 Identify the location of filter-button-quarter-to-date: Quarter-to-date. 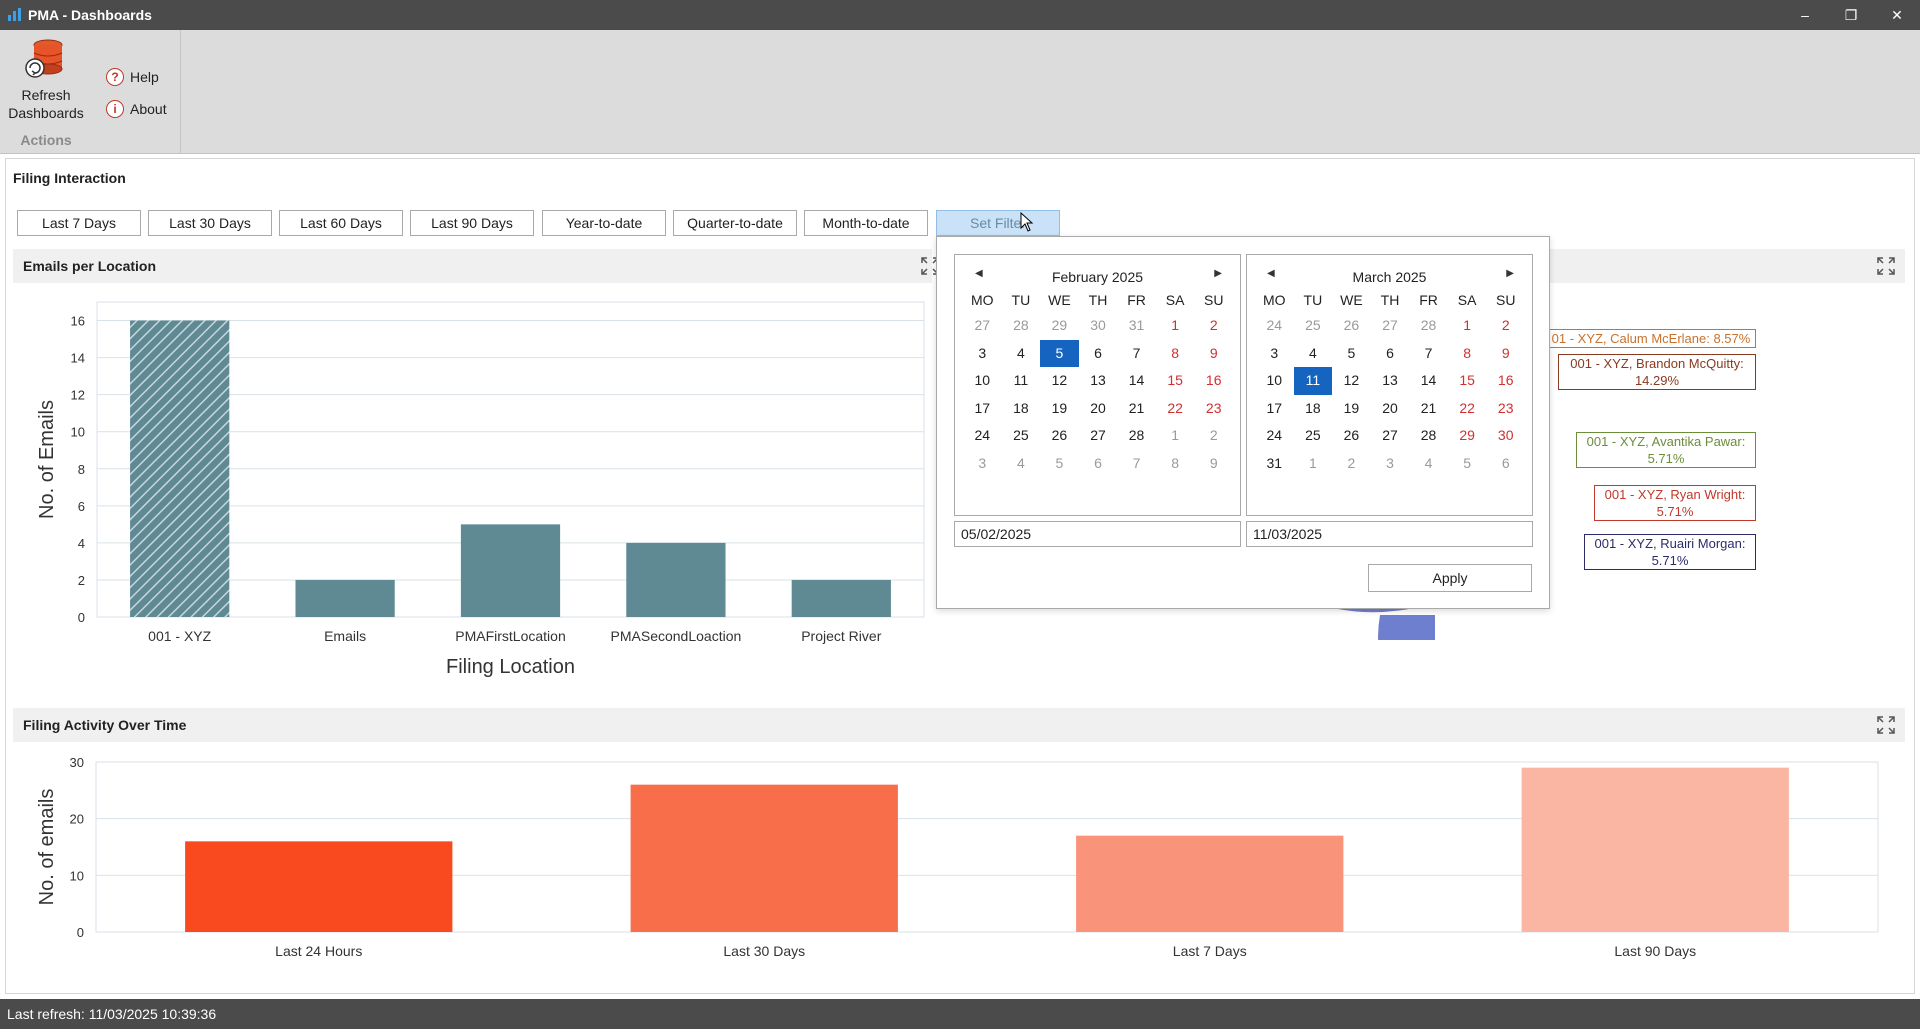
(735, 223).